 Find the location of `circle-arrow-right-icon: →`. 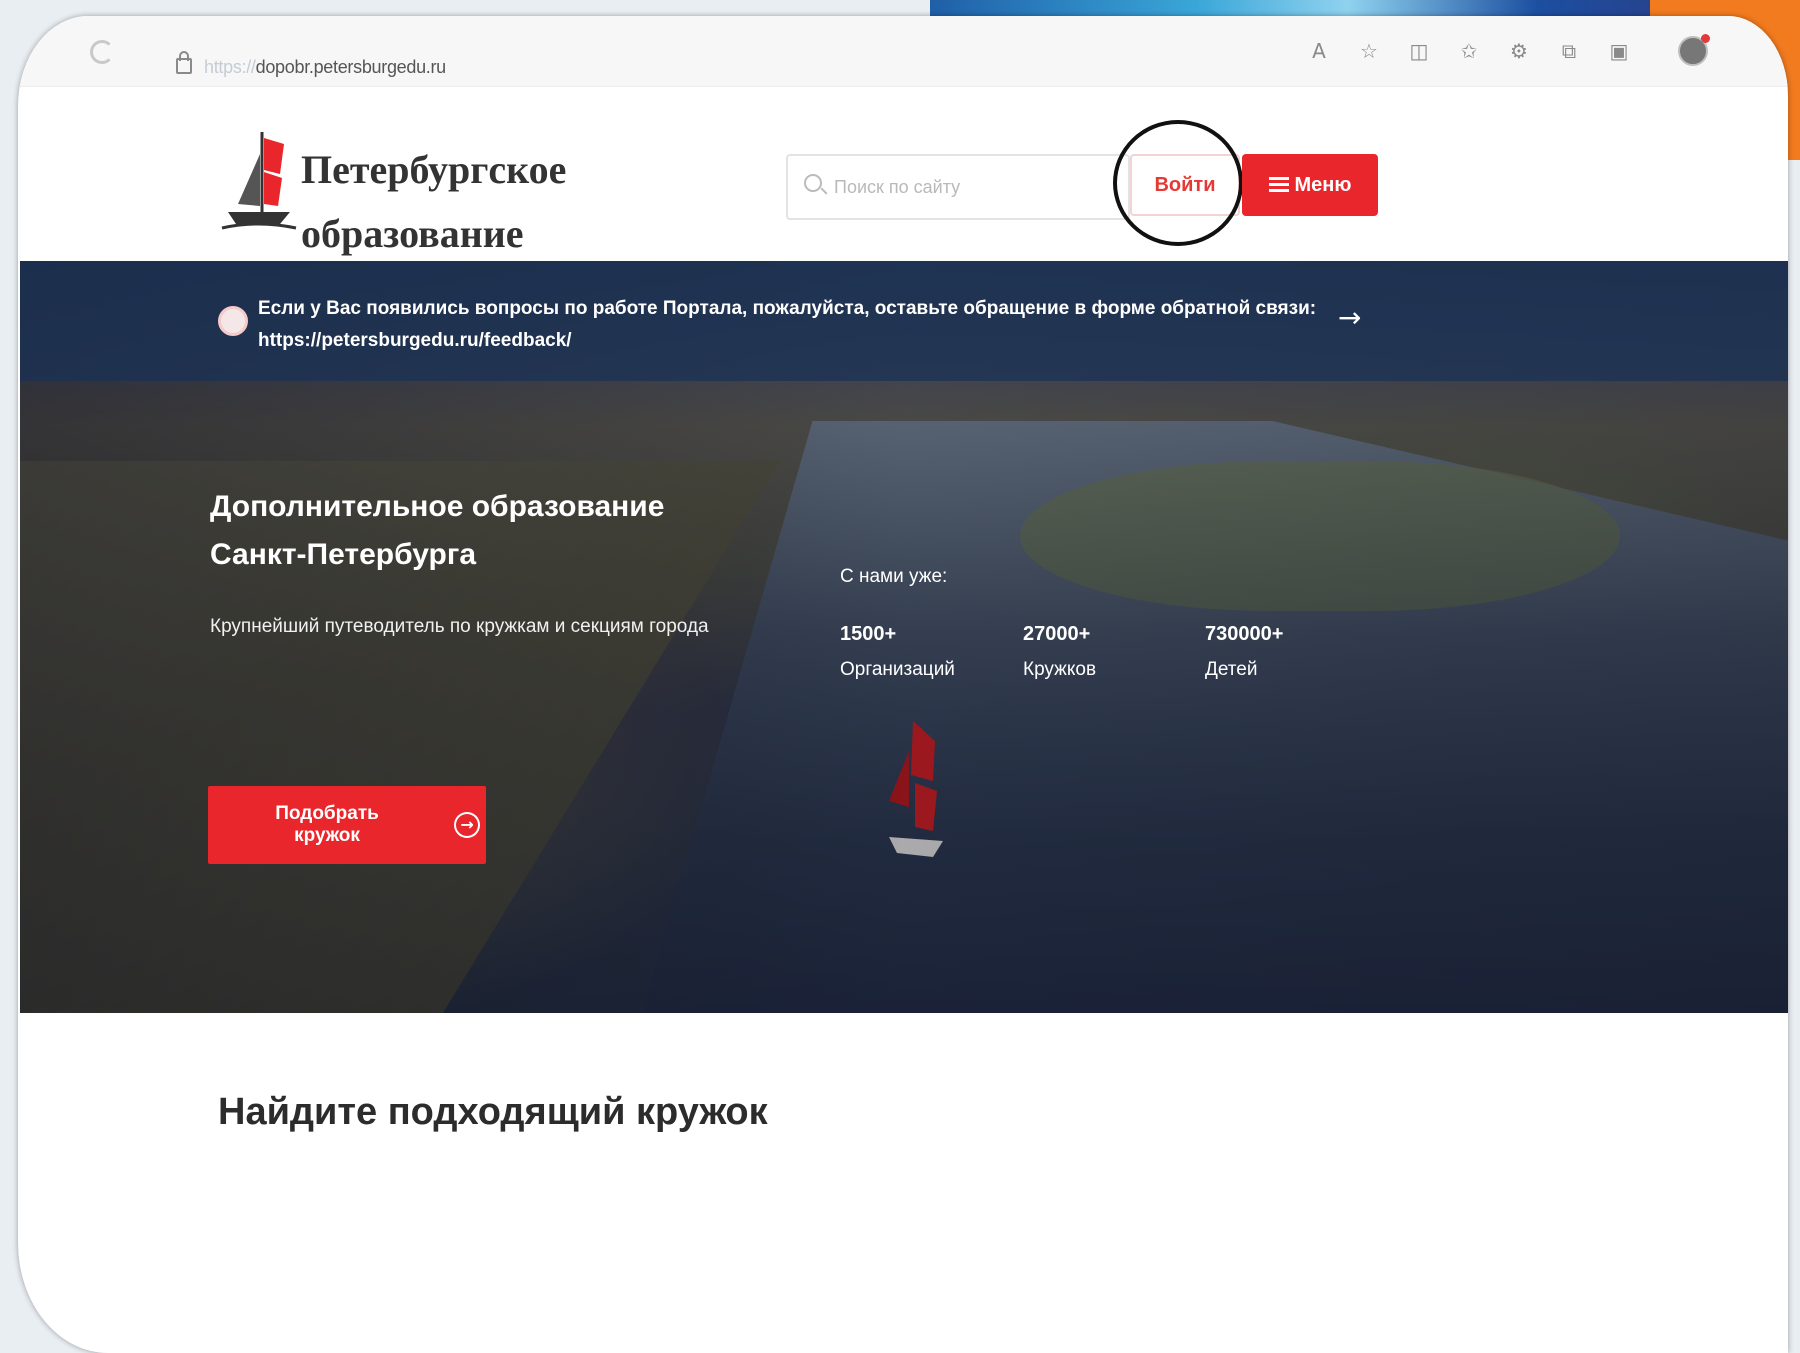

circle-arrow-right-icon: → is located at coordinates (467, 825).